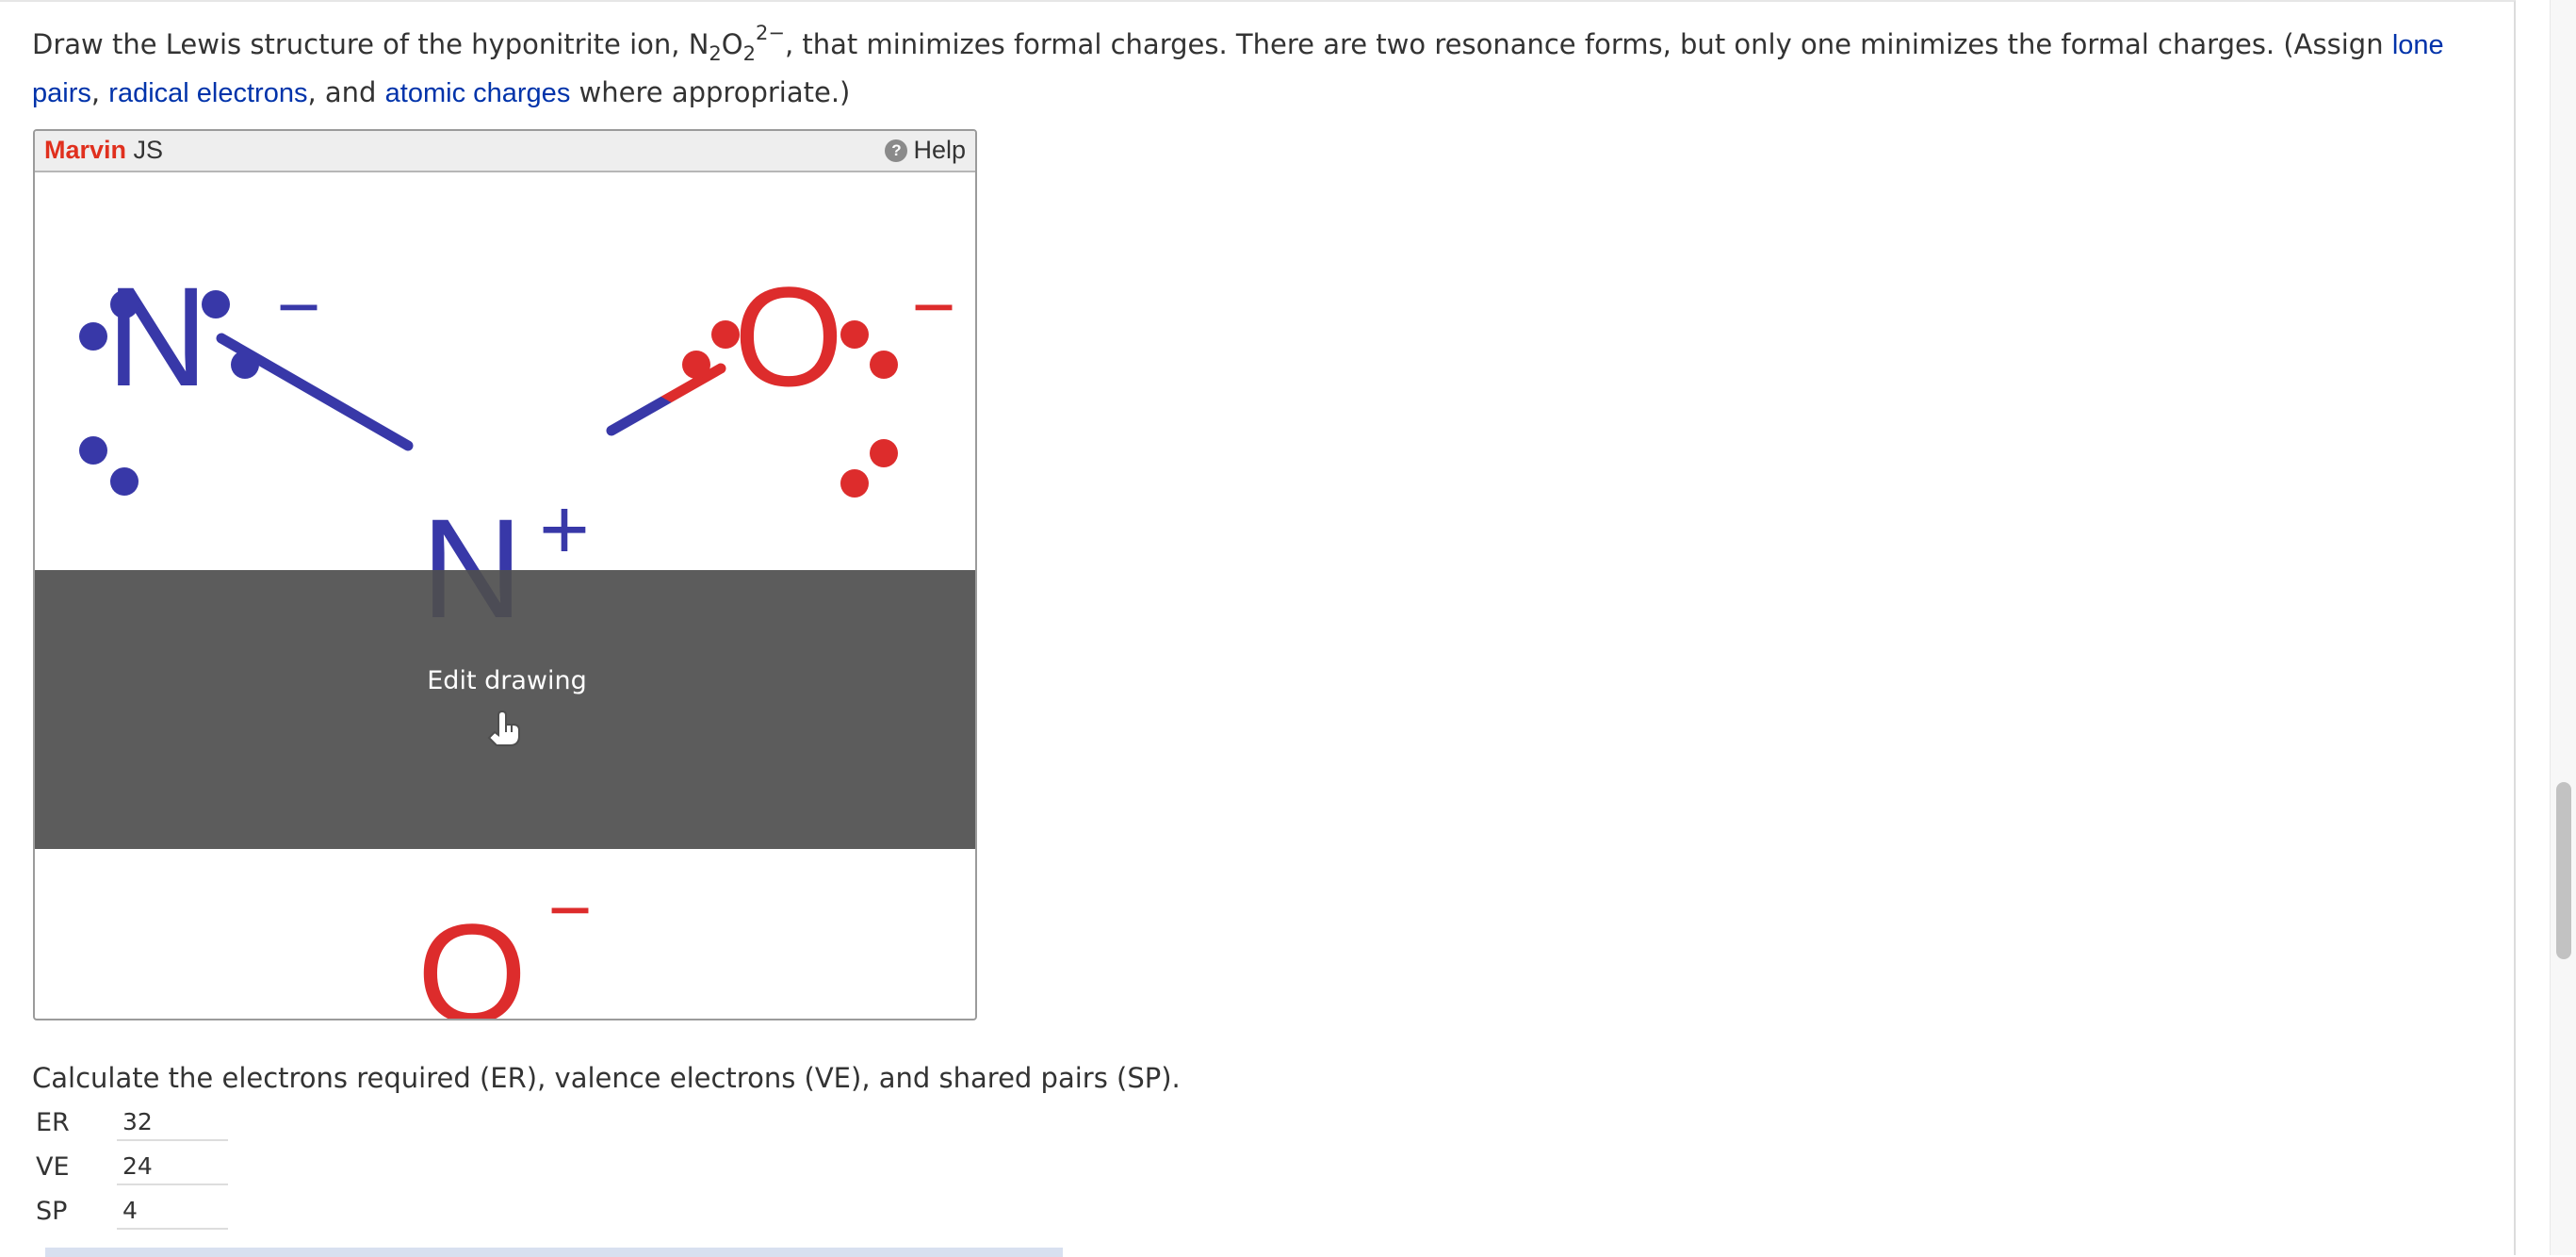  Describe the element at coordinates (749, 53) in the screenshot. I see `formula-oxygen-subscript: 2` at that location.